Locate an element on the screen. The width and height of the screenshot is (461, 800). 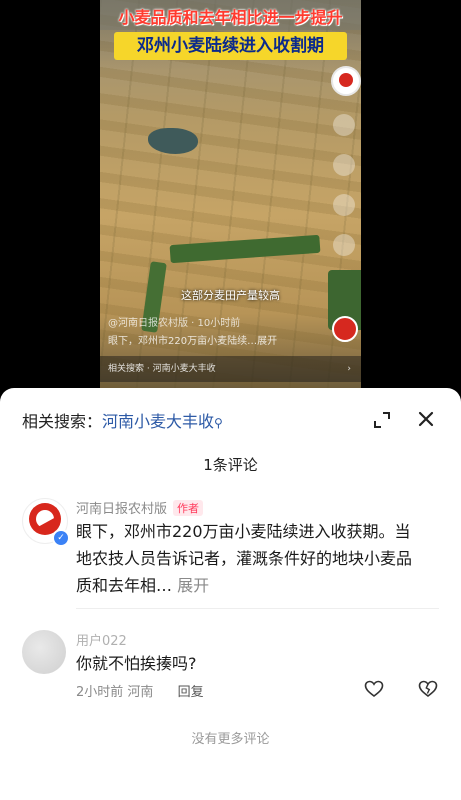
comment-author: 河南日报农村版 作者 is located at coordinates (140, 507).